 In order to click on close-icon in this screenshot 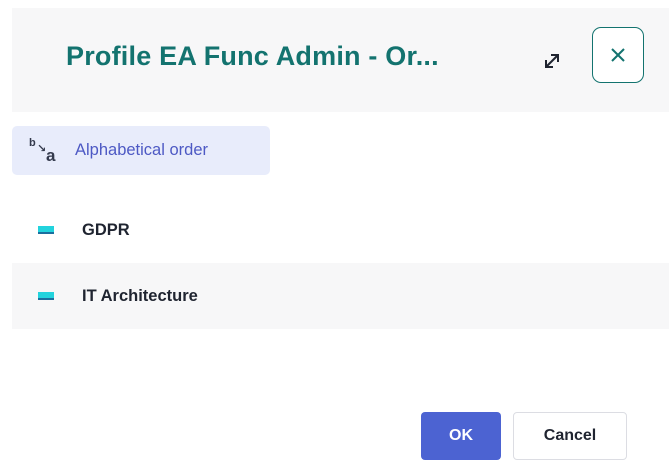, I will do `click(618, 55)`.